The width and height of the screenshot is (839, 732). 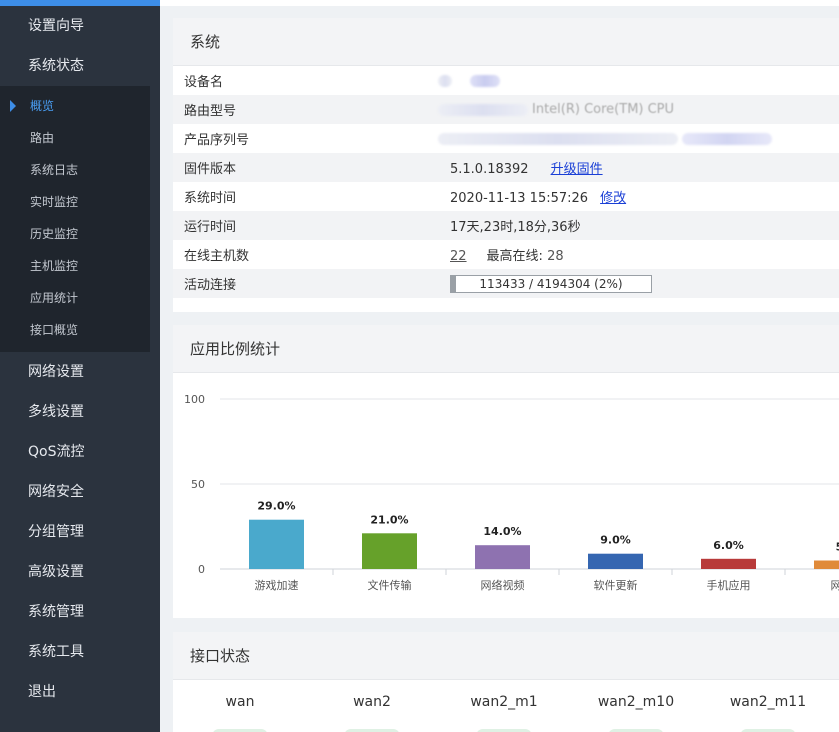 I want to click on x-tick-label: 软件更新, so click(x=616, y=585).